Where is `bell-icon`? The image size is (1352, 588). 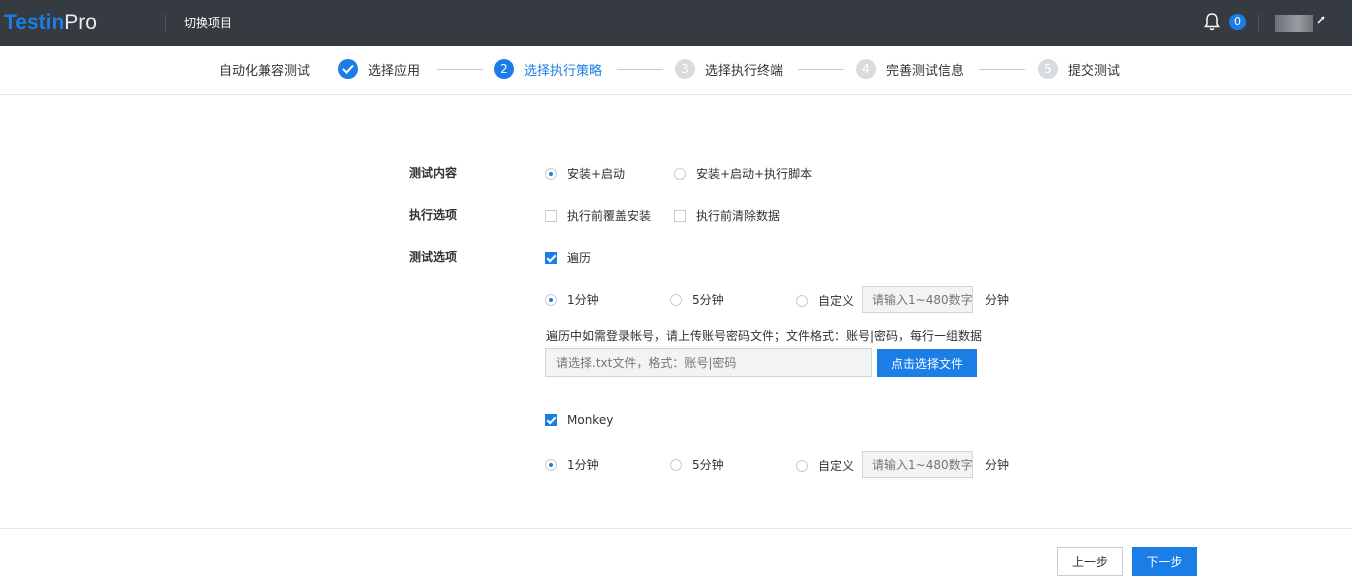 bell-icon is located at coordinates (1212, 22).